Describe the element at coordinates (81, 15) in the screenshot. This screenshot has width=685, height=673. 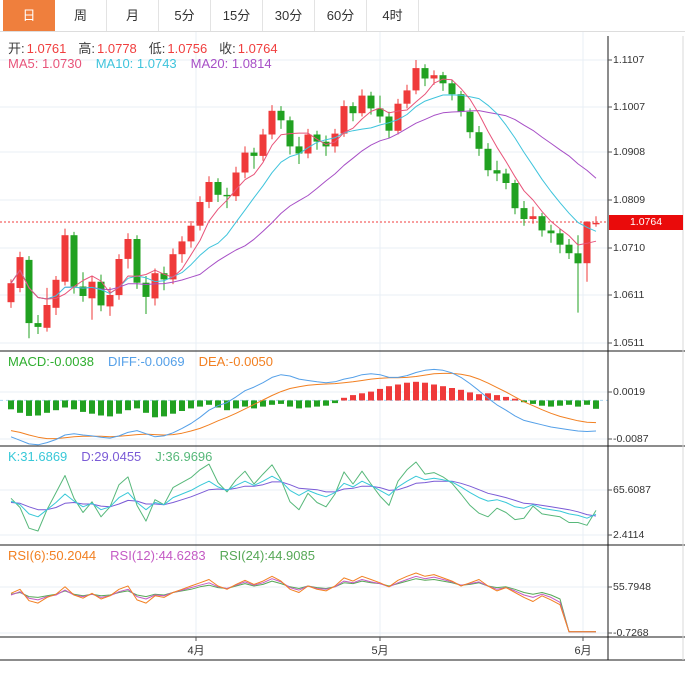
I see `tab-week: 周` at that location.